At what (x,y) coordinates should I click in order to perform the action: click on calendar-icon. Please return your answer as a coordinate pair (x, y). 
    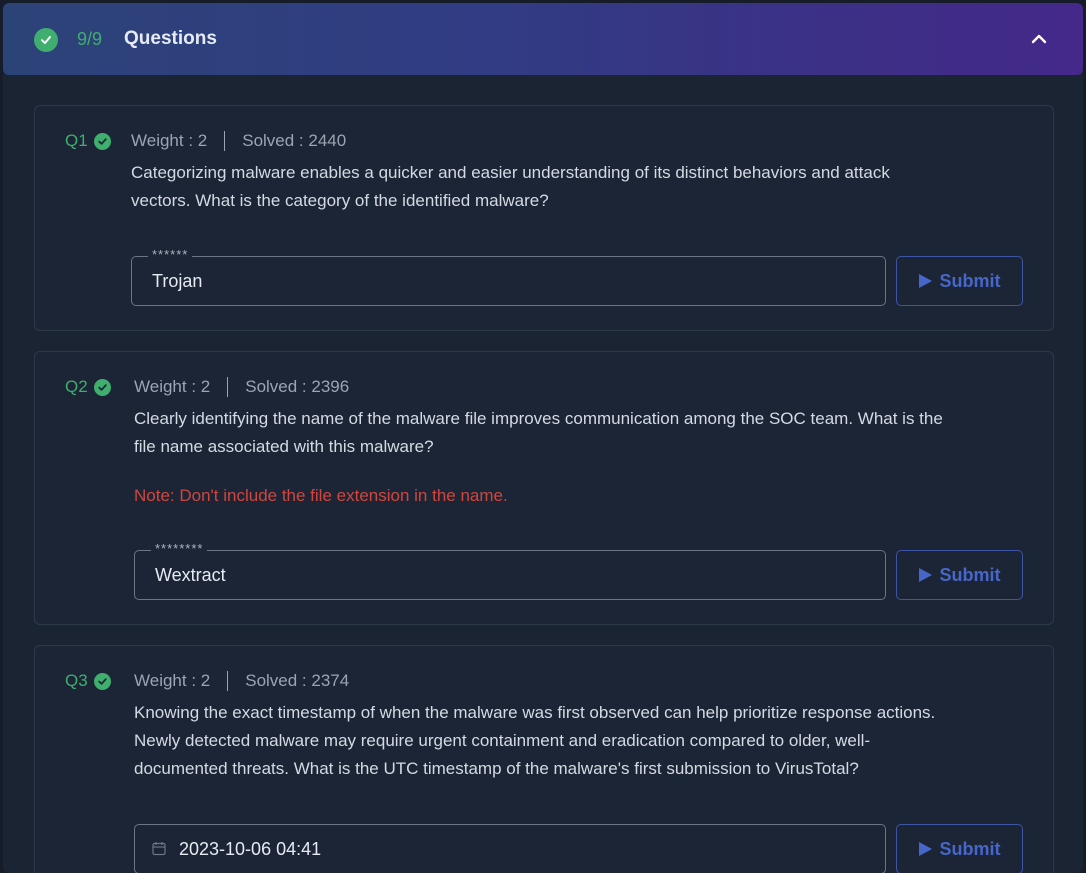
    Looking at the image, I should click on (159, 848).